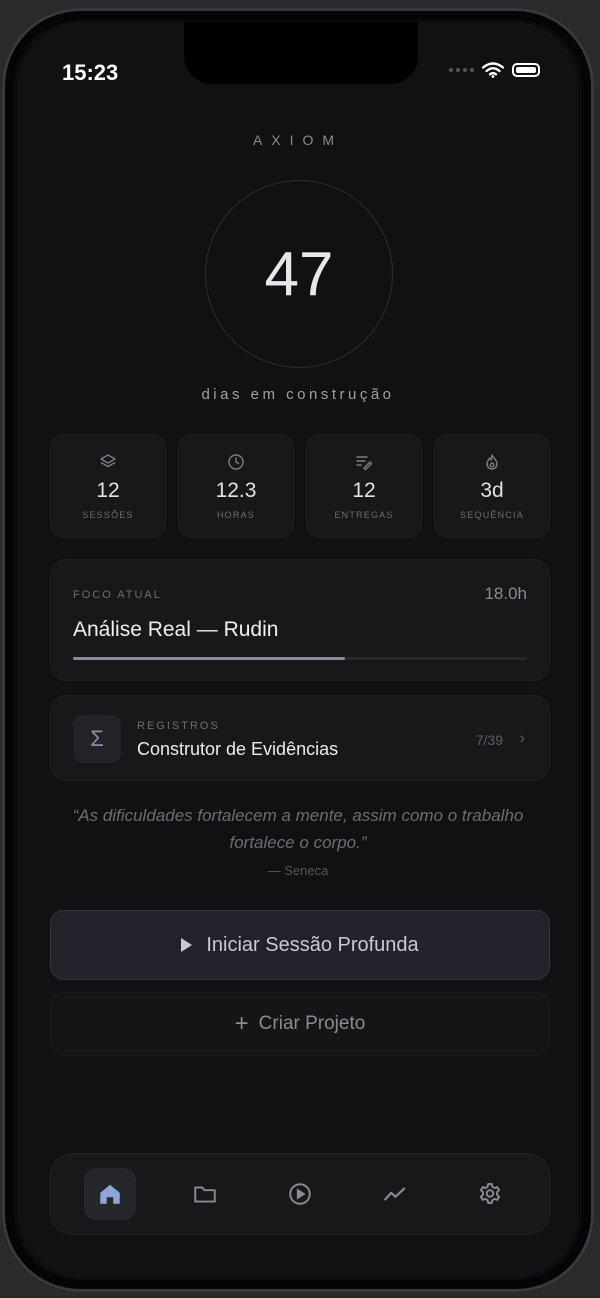 This screenshot has height=1298, width=600. I want to click on stat-card-hours: 12.3 HORAS, so click(236, 486).